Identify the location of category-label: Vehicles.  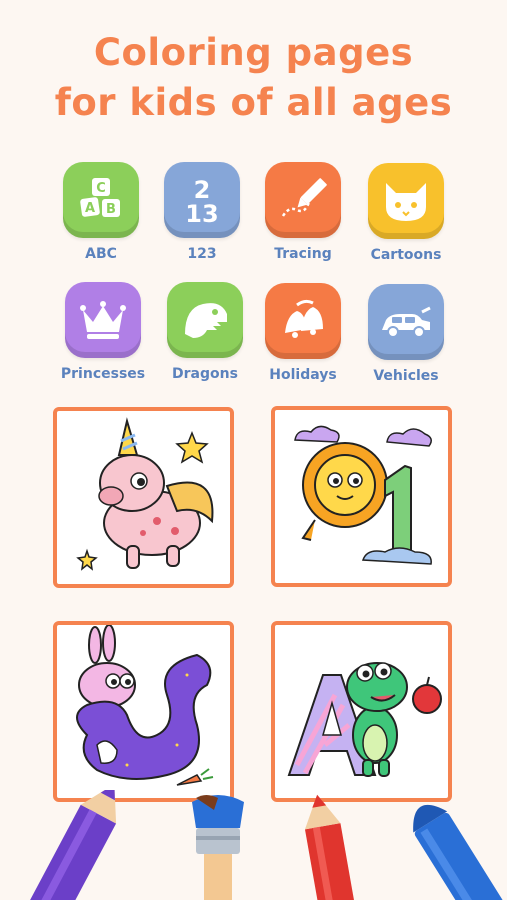
(406, 376).